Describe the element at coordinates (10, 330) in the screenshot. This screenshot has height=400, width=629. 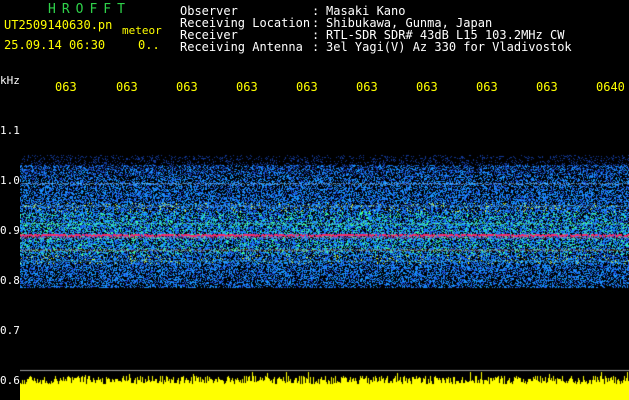
I see `y-tick-label: 0.7` at that location.